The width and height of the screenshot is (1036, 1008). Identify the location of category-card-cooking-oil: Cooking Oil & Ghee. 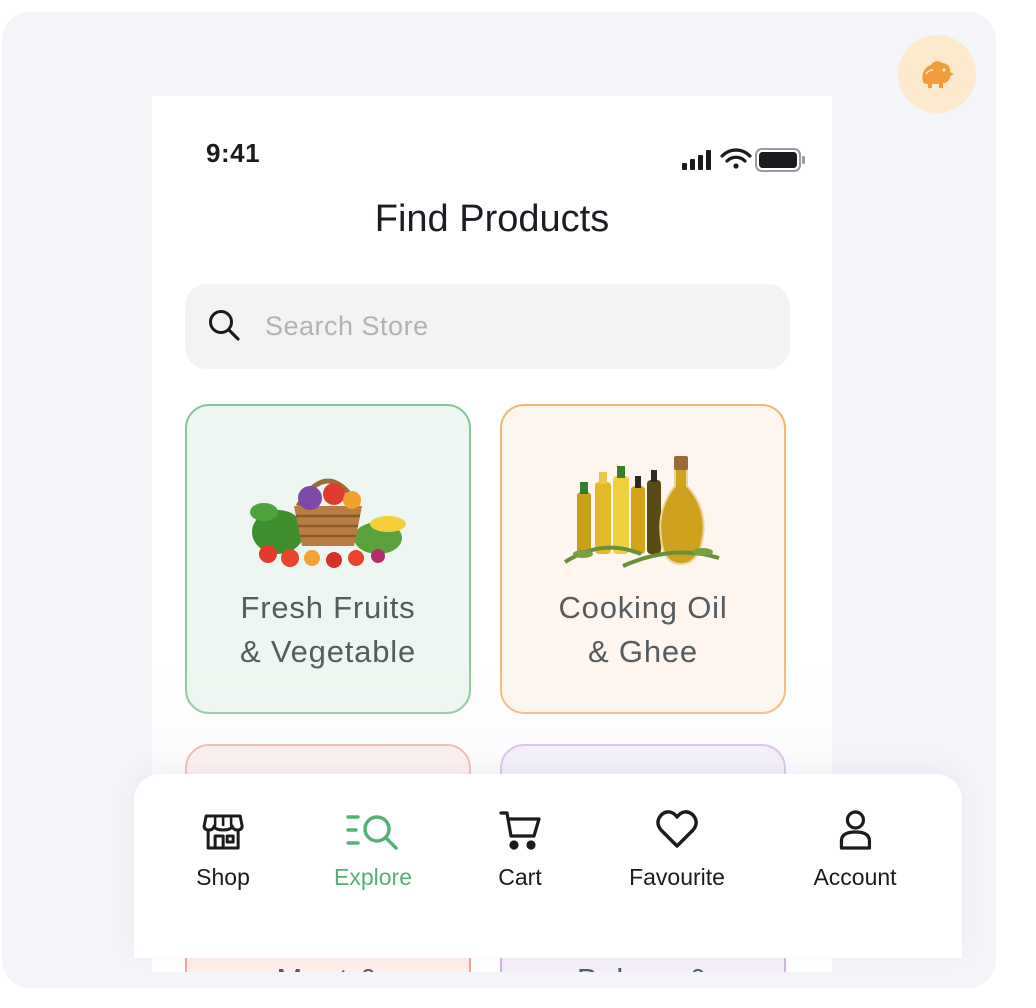
(643, 559).